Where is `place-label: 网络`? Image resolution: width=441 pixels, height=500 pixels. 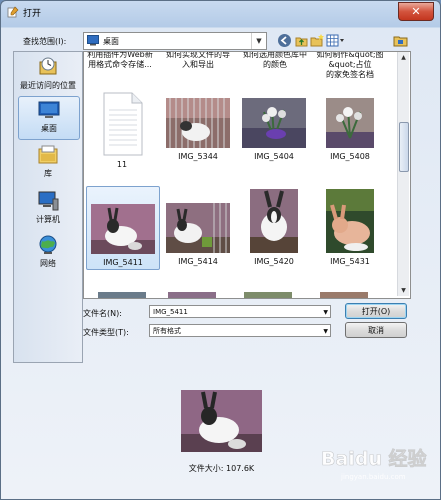
place-label: 网络 is located at coordinates (48, 263).